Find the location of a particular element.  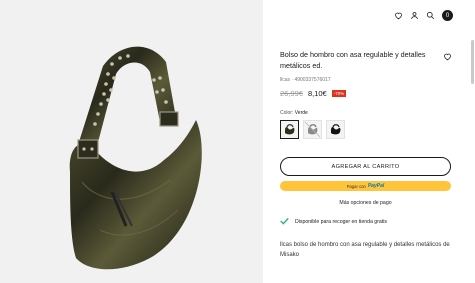

paypal-logo-pay: Pay is located at coordinates (372, 186).